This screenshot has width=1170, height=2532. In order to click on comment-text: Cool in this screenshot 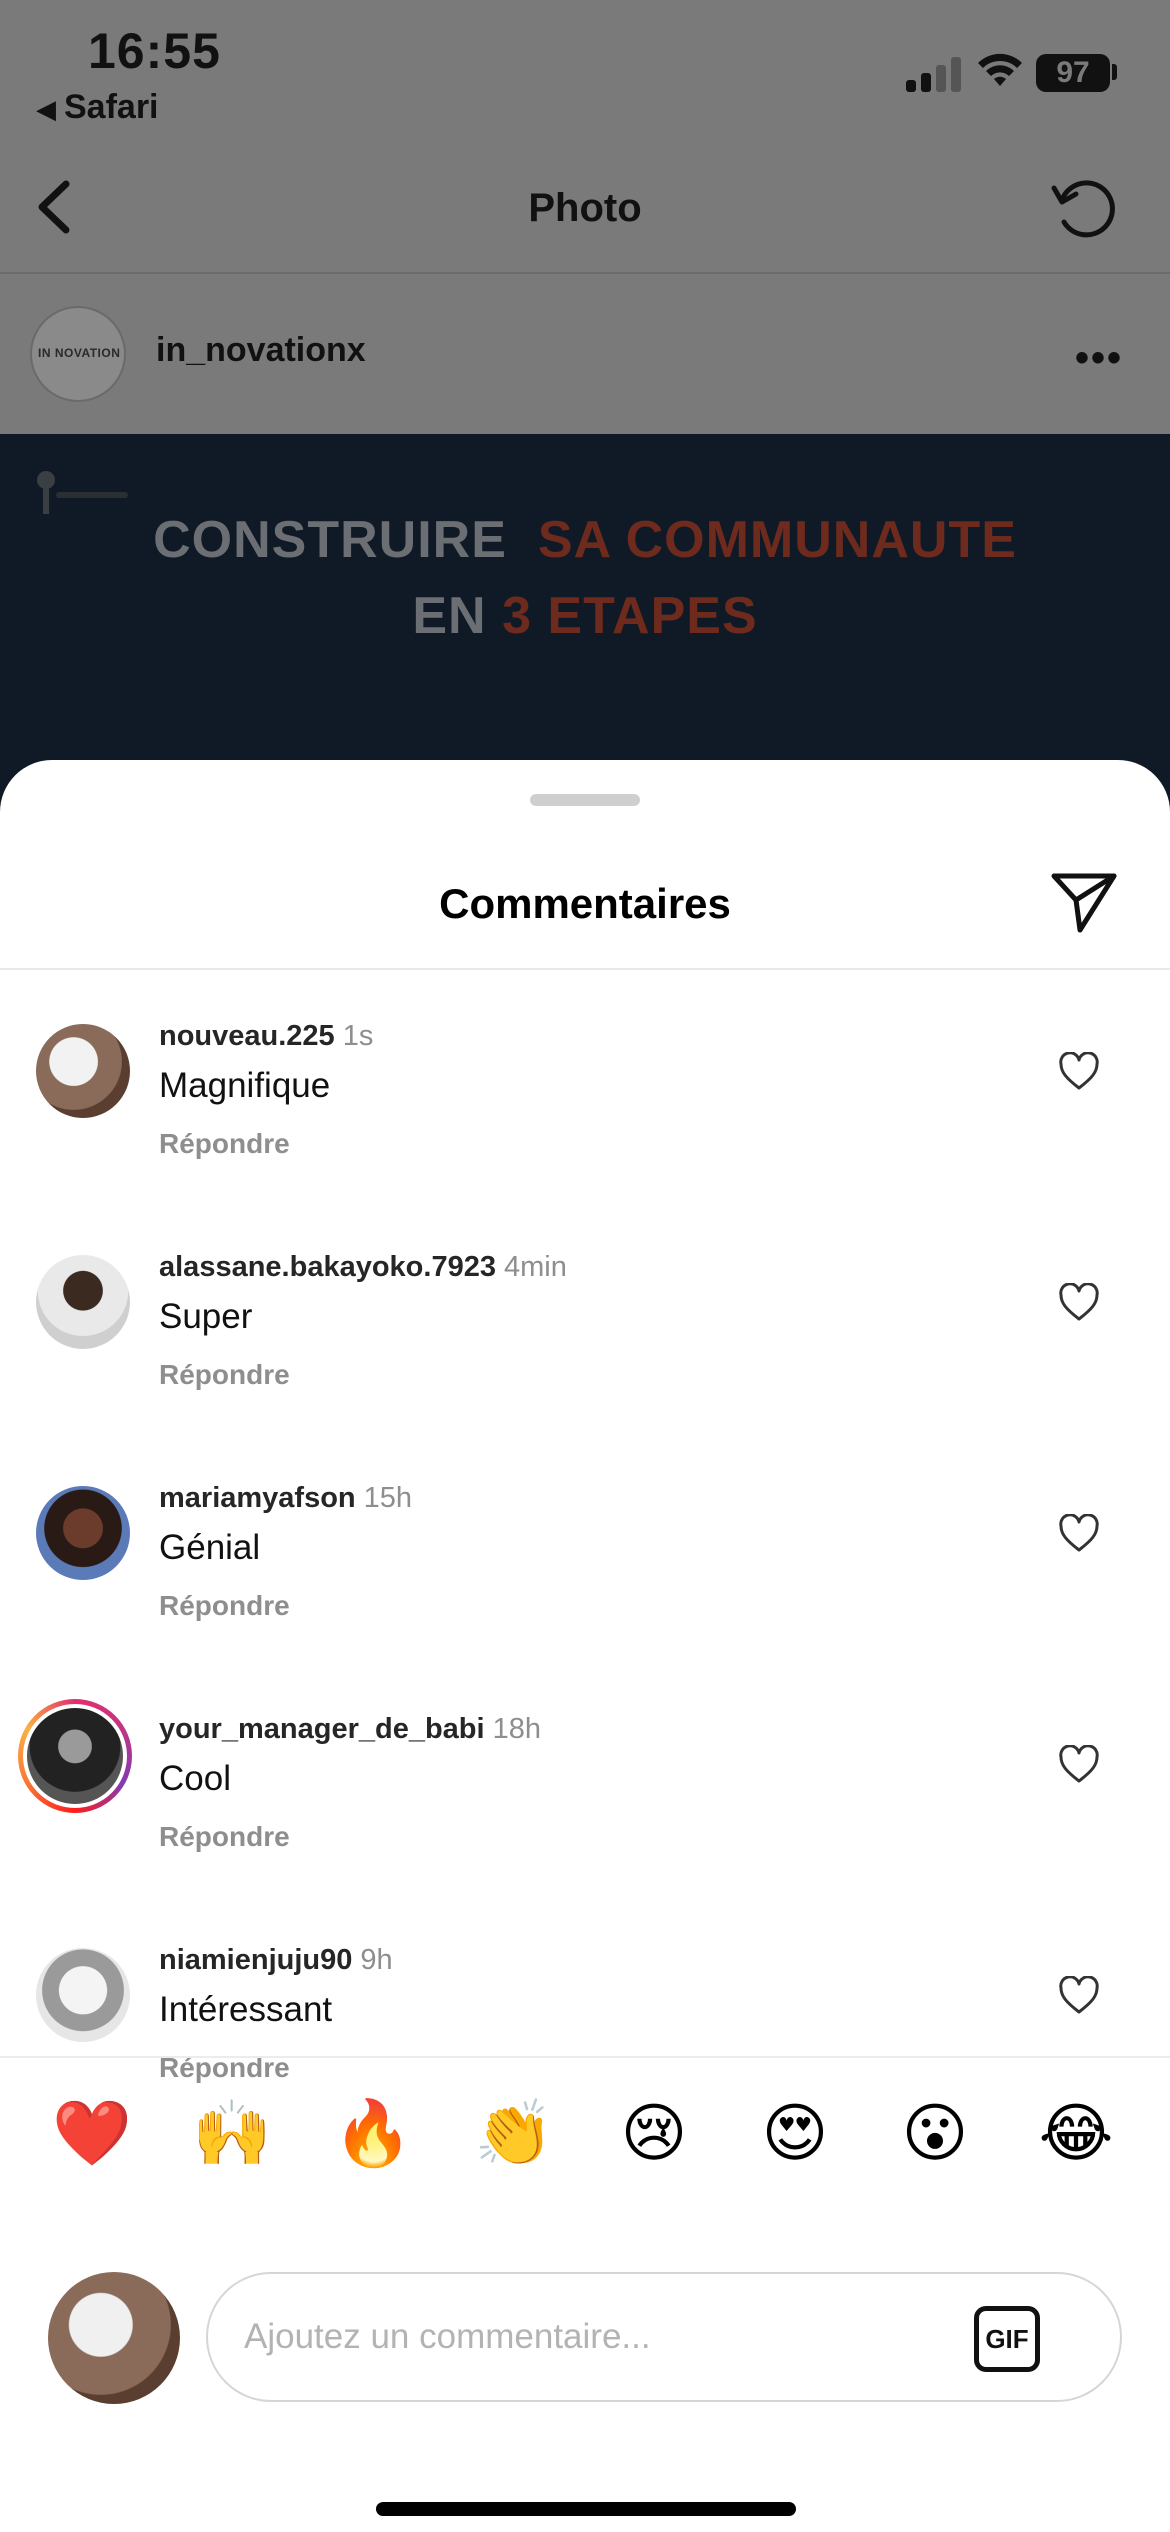, I will do `click(195, 1778)`.